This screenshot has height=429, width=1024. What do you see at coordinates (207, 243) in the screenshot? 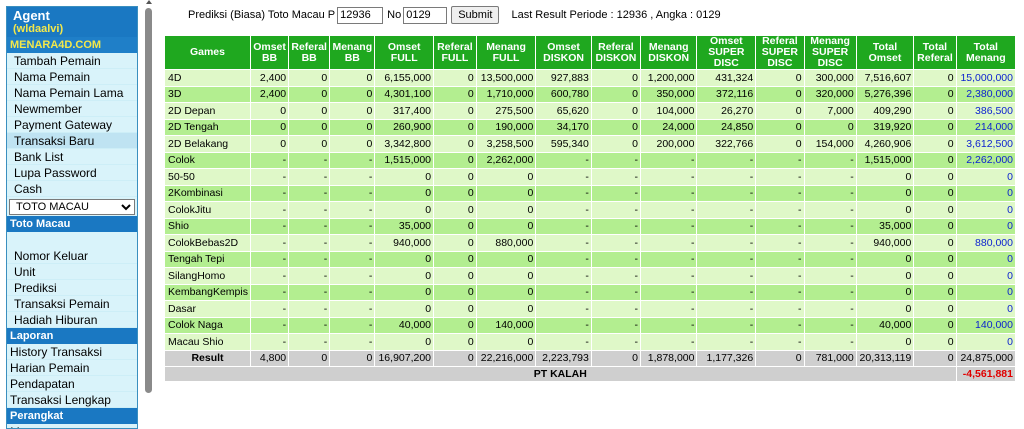
I see `game-name-cell: ColokBebas2D` at bounding box center [207, 243].